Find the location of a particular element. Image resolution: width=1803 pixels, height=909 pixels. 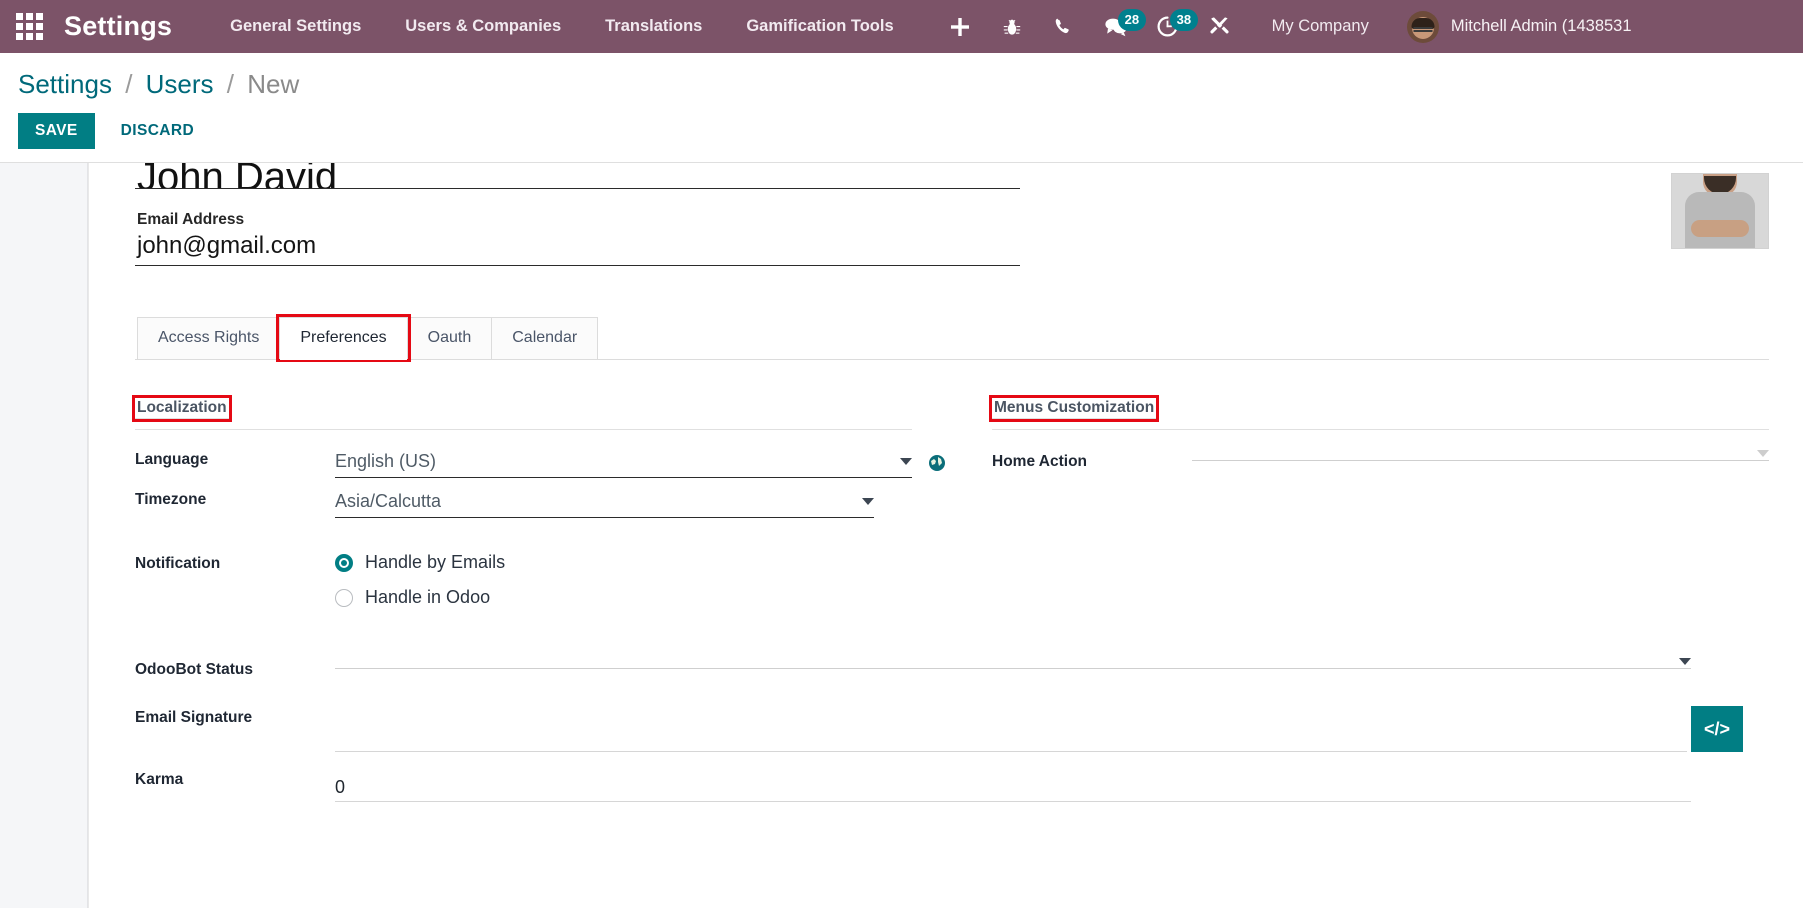

timezone-row: Timezone Asia/Calcutta is located at coordinates (523, 502).